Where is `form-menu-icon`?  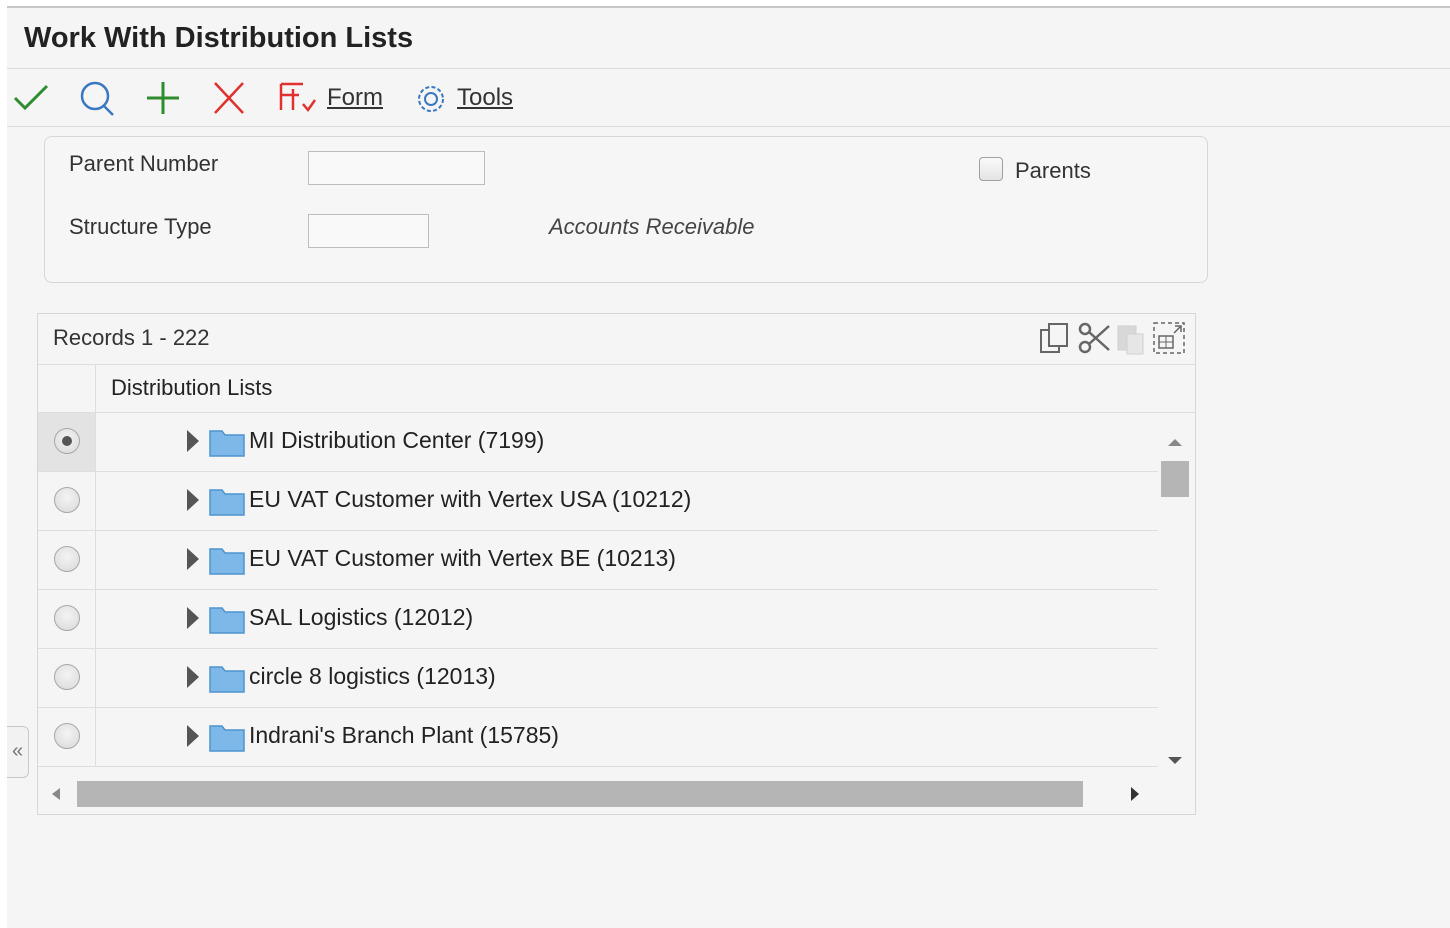
form-menu-icon is located at coordinates (298, 97).